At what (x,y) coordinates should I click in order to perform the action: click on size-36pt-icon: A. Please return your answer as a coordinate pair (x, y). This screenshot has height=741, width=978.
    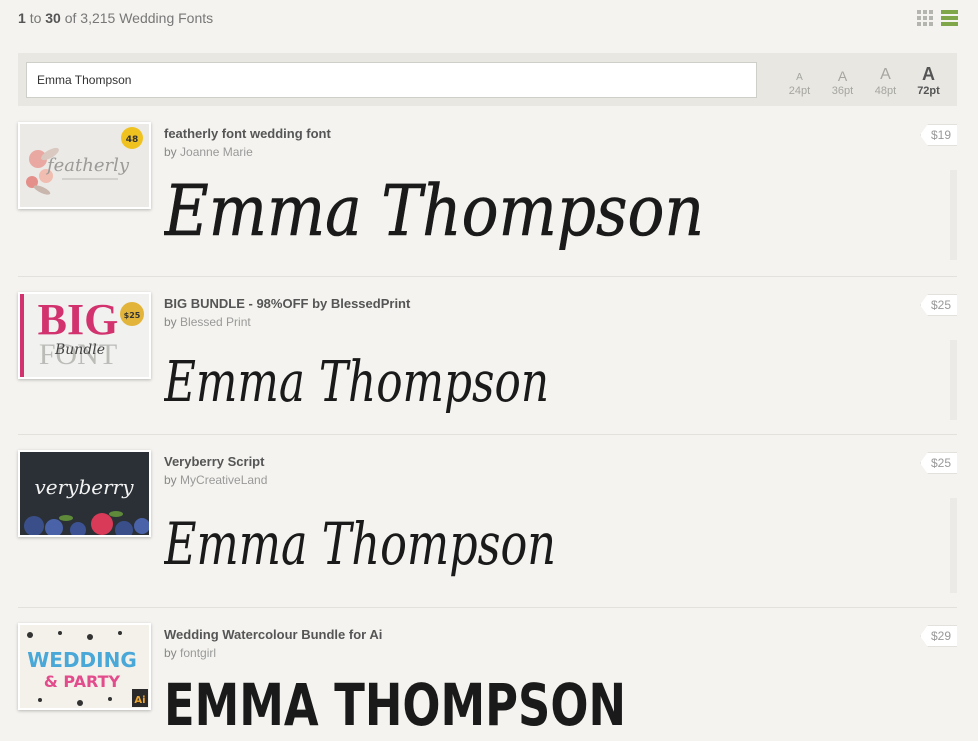
    Looking at the image, I should click on (842, 76).